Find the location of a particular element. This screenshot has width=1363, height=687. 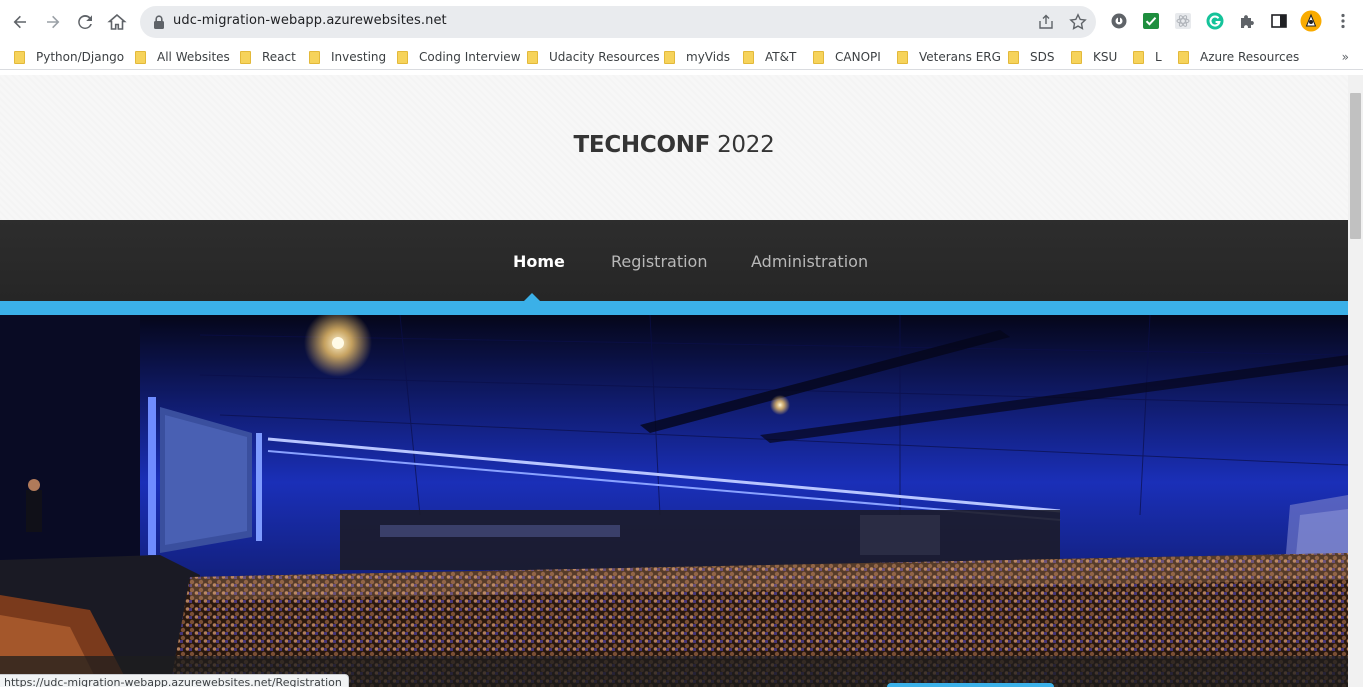

bookmark-label: KSU is located at coordinates (1105, 57).